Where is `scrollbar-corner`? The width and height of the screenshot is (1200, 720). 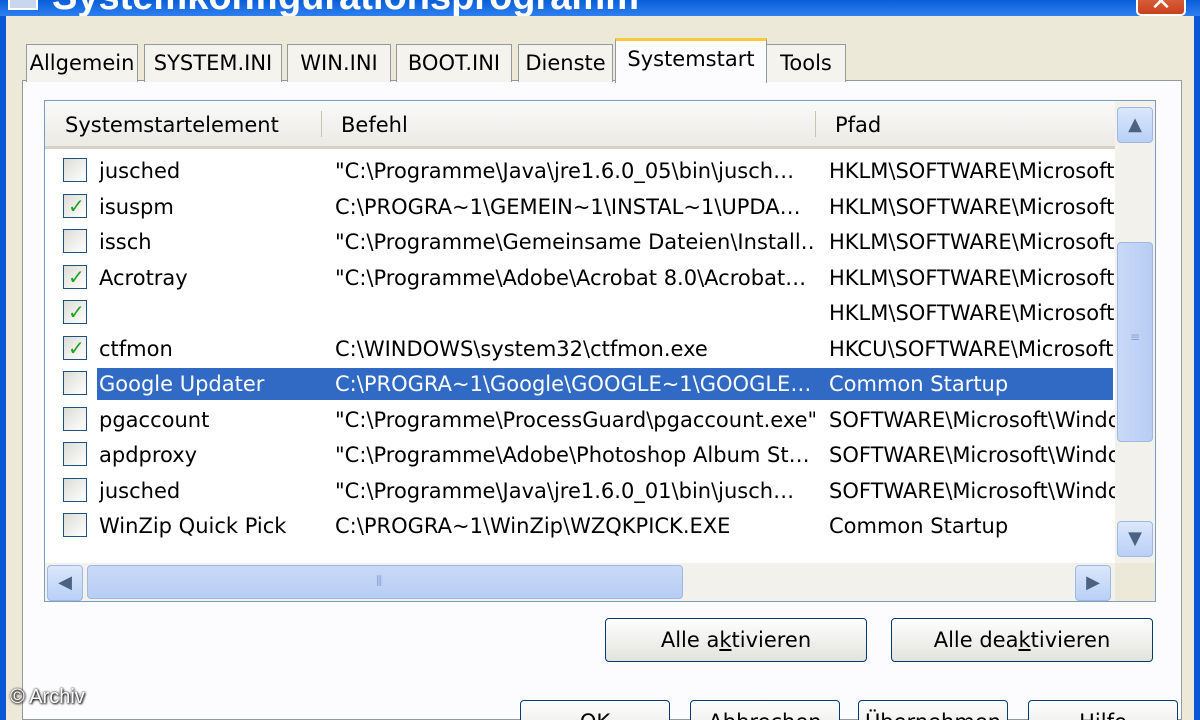 scrollbar-corner is located at coordinates (1135, 582).